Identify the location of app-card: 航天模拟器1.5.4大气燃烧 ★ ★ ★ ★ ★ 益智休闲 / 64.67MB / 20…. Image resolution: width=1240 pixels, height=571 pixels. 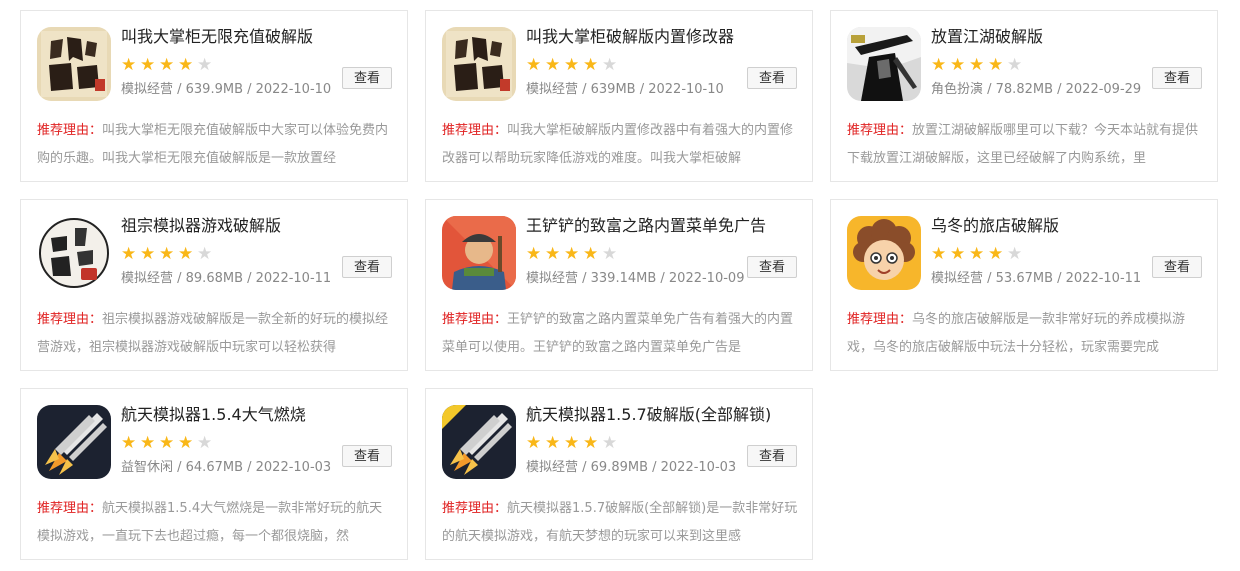
(214, 474).